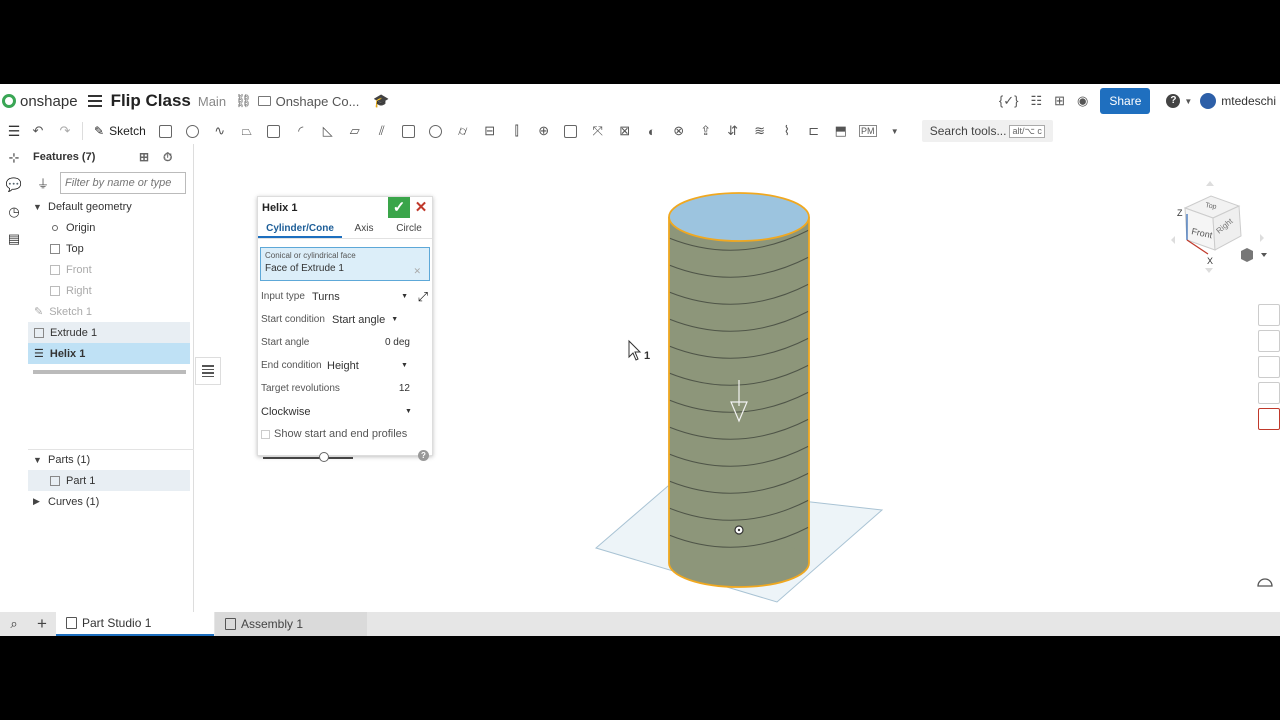 The width and height of the screenshot is (1280, 720). I want to click on onshape-logo: onshape, so click(40, 101).